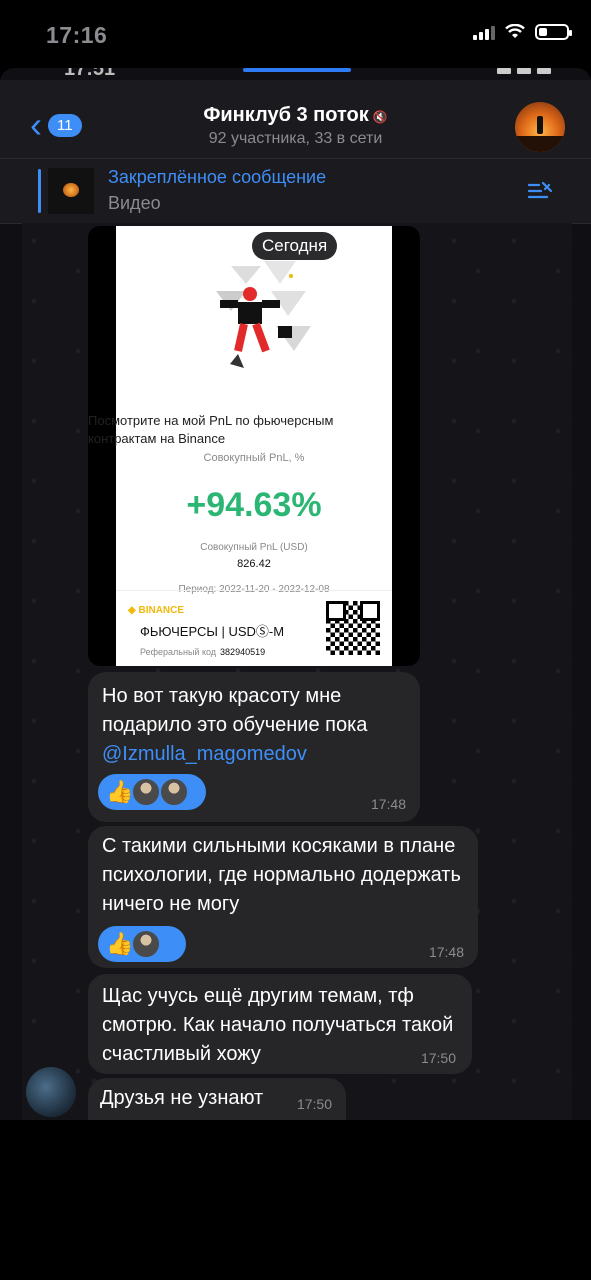 The image size is (591, 1280). What do you see at coordinates (77, 35) in the screenshot?
I see `clock: 17:16` at bounding box center [77, 35].